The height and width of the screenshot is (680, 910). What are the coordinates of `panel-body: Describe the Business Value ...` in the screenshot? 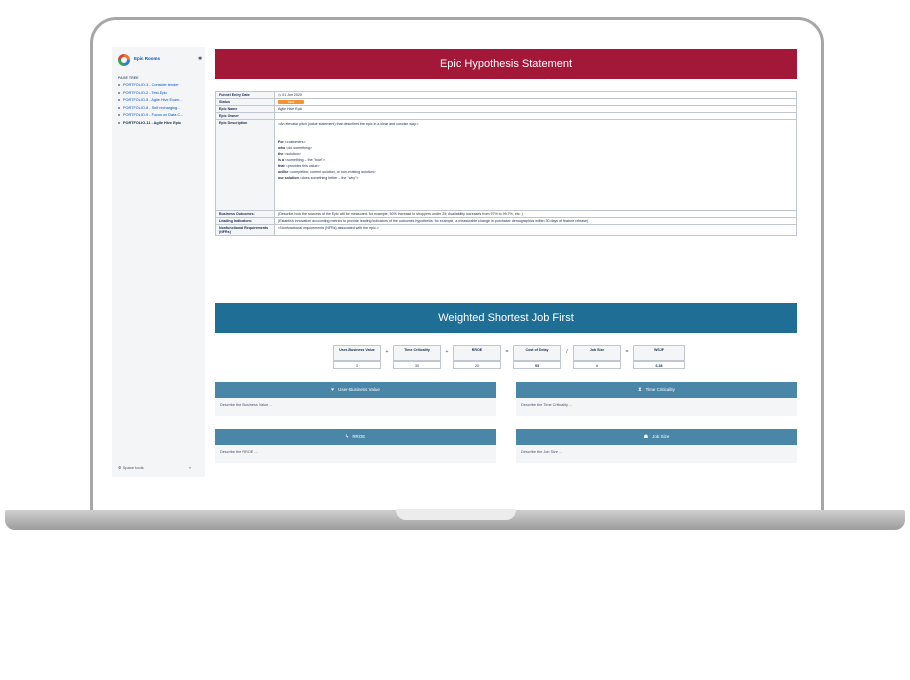 It's located at (355, 407).